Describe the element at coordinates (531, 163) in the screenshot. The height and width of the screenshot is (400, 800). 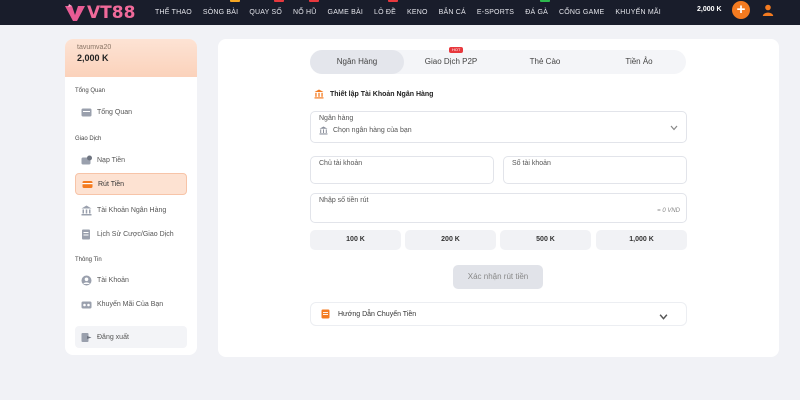
I see `account-number-label: Số tài khoản` at that location.